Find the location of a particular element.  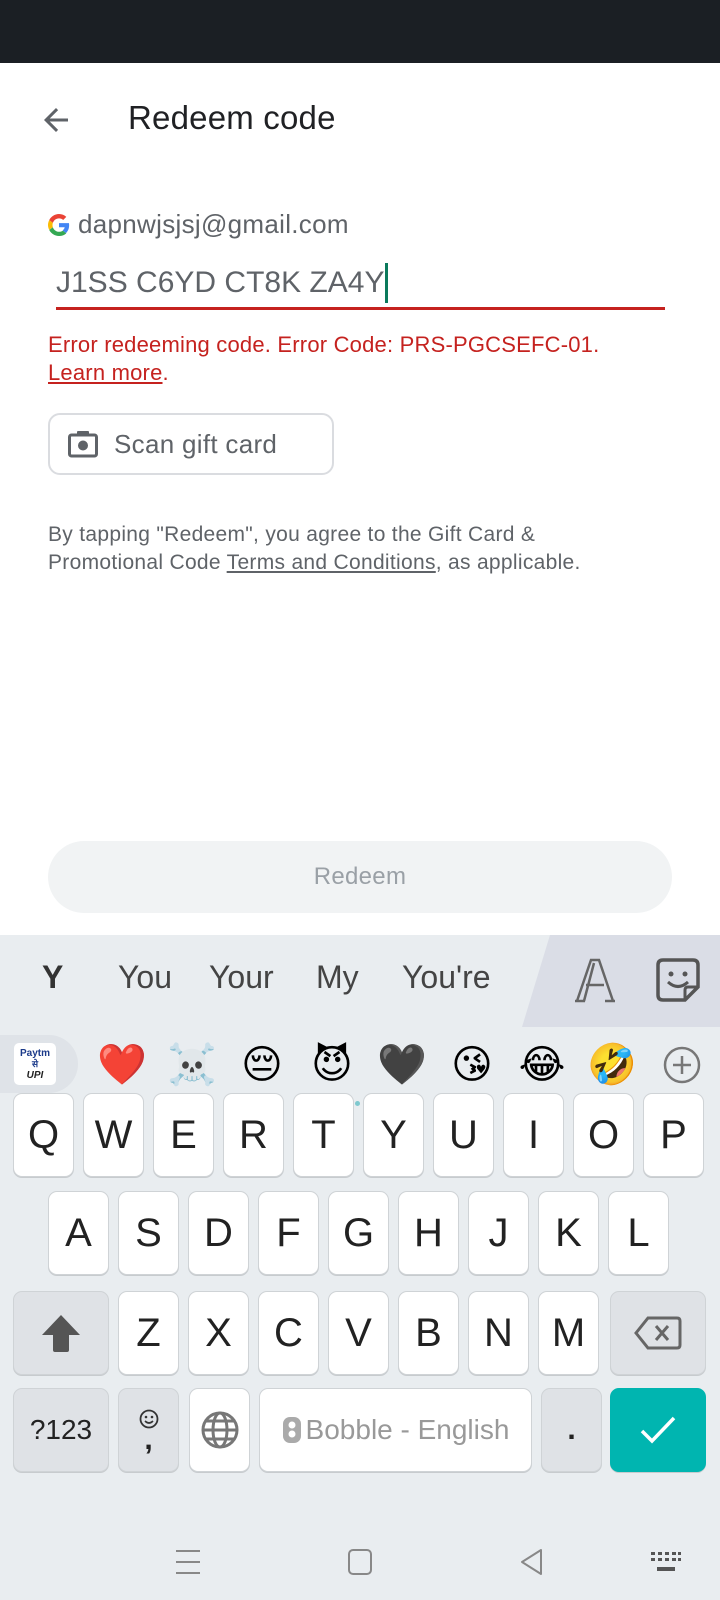

emoji-row: Paytm से UPI ❤️ ☠️ 😔 😈 🖤 😘 😂 🤣 is located at coordinates (360, 1064).